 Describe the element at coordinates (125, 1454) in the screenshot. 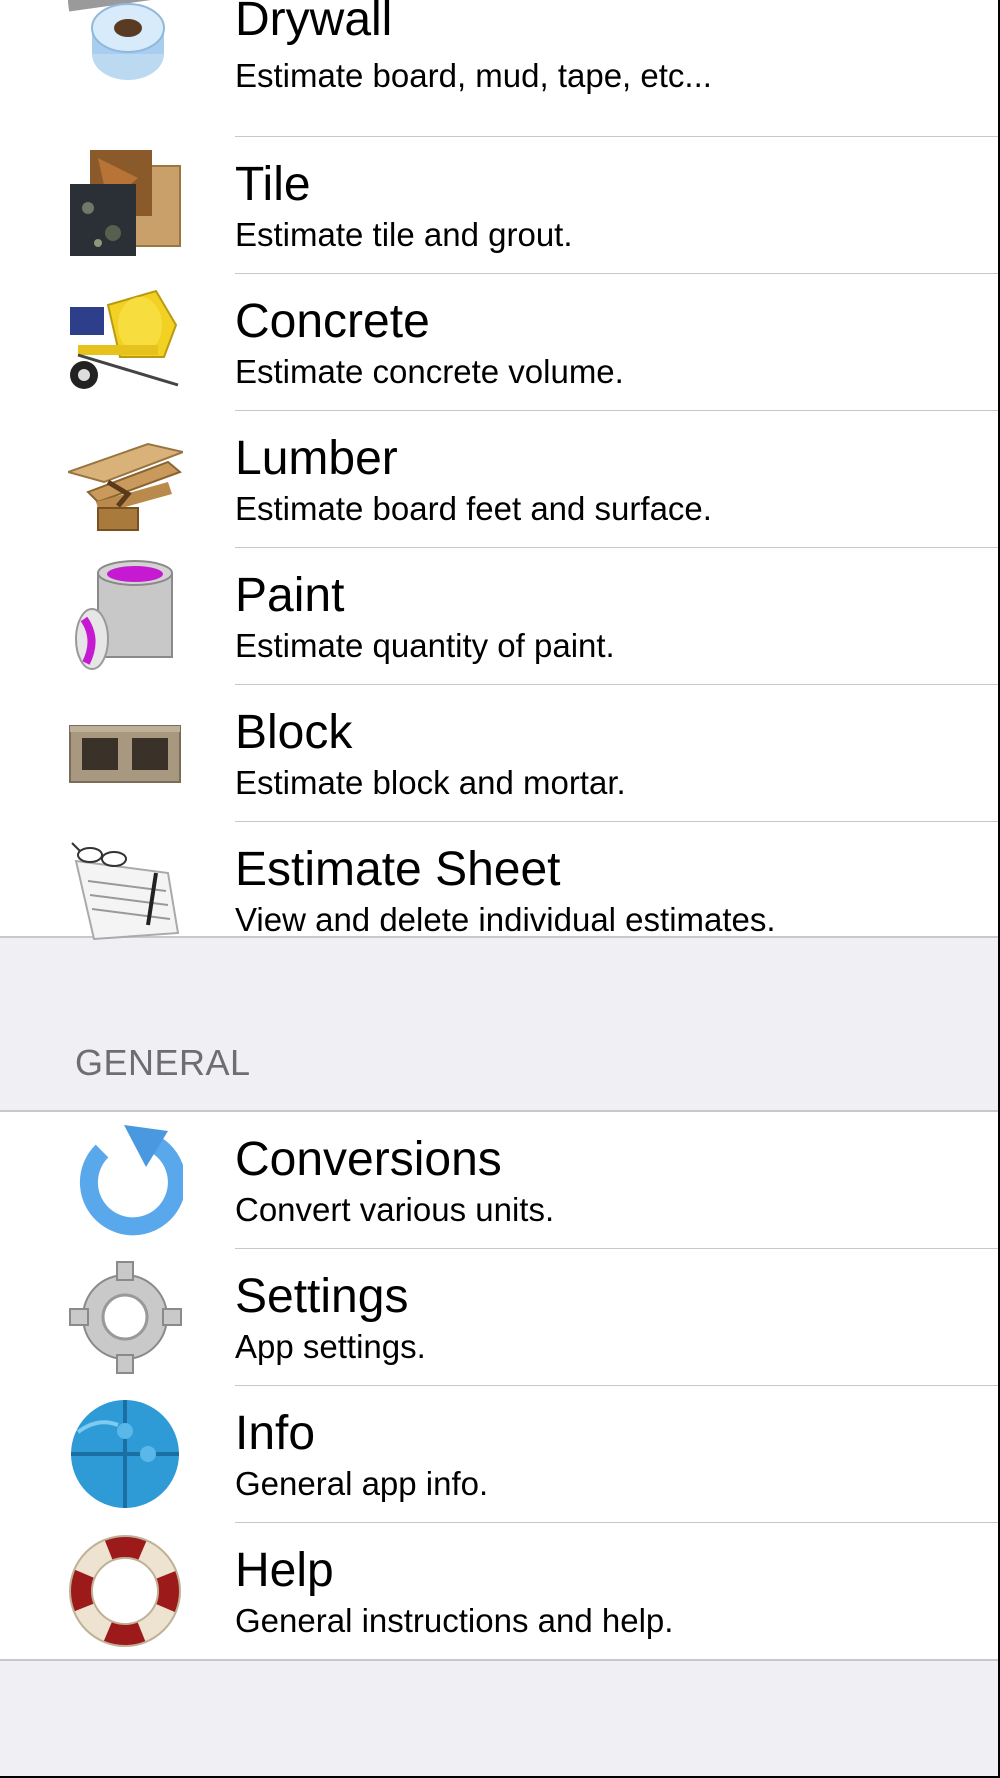

I see `puzzle-globe-icon` at that location.